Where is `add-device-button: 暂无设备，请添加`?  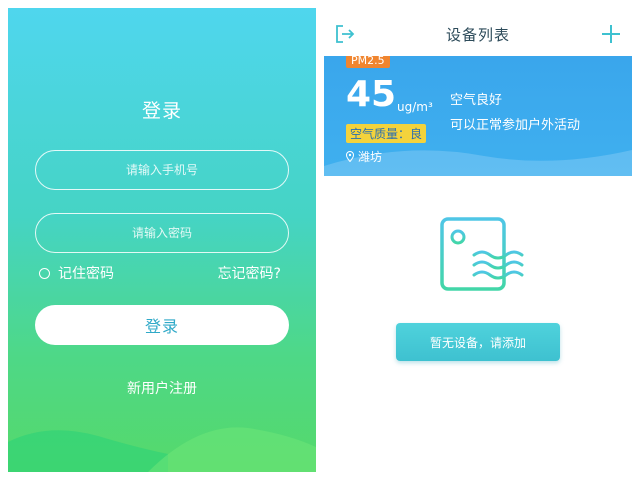
add-device-button: 暂无设备，请添加 is located at coordinates (478, 342).